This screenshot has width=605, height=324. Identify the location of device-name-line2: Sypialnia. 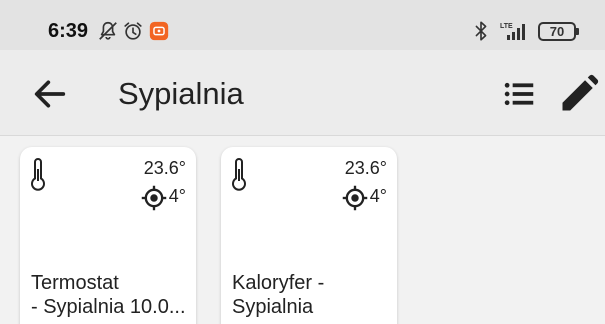
(273, 307).